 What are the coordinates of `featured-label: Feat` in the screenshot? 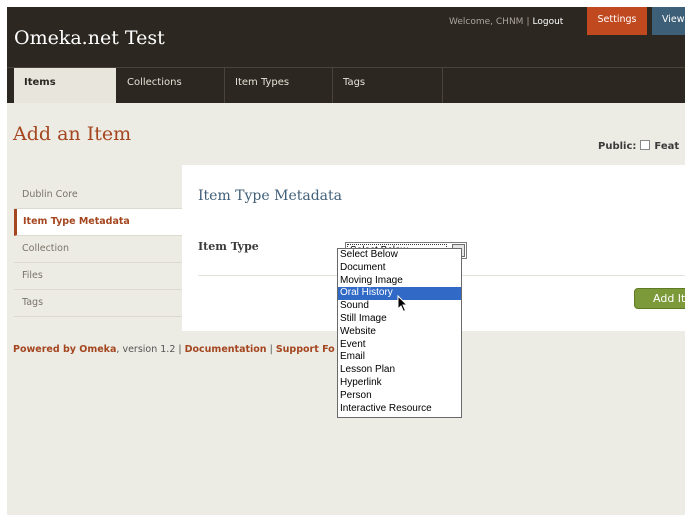 It's located at (667, 146).